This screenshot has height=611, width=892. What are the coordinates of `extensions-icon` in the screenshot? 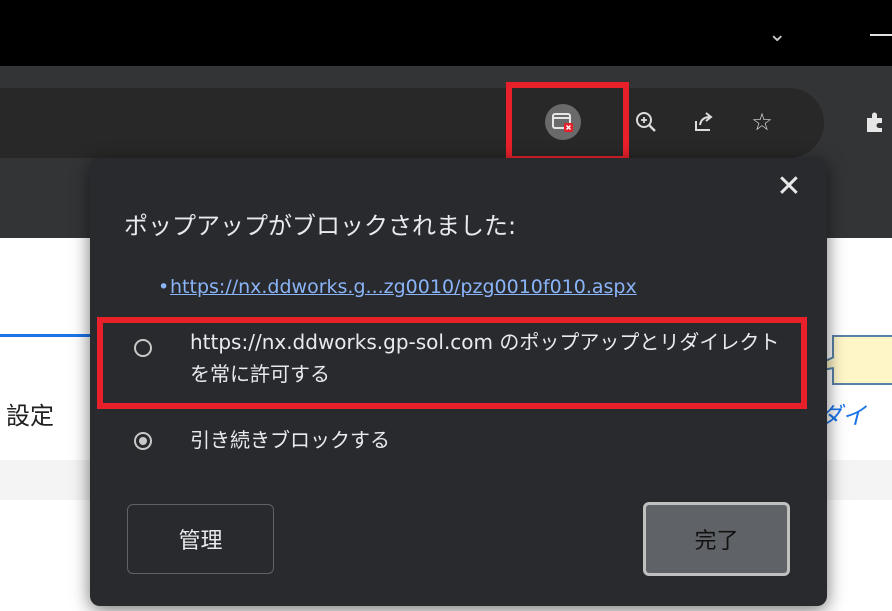 It's located at (875, 122).